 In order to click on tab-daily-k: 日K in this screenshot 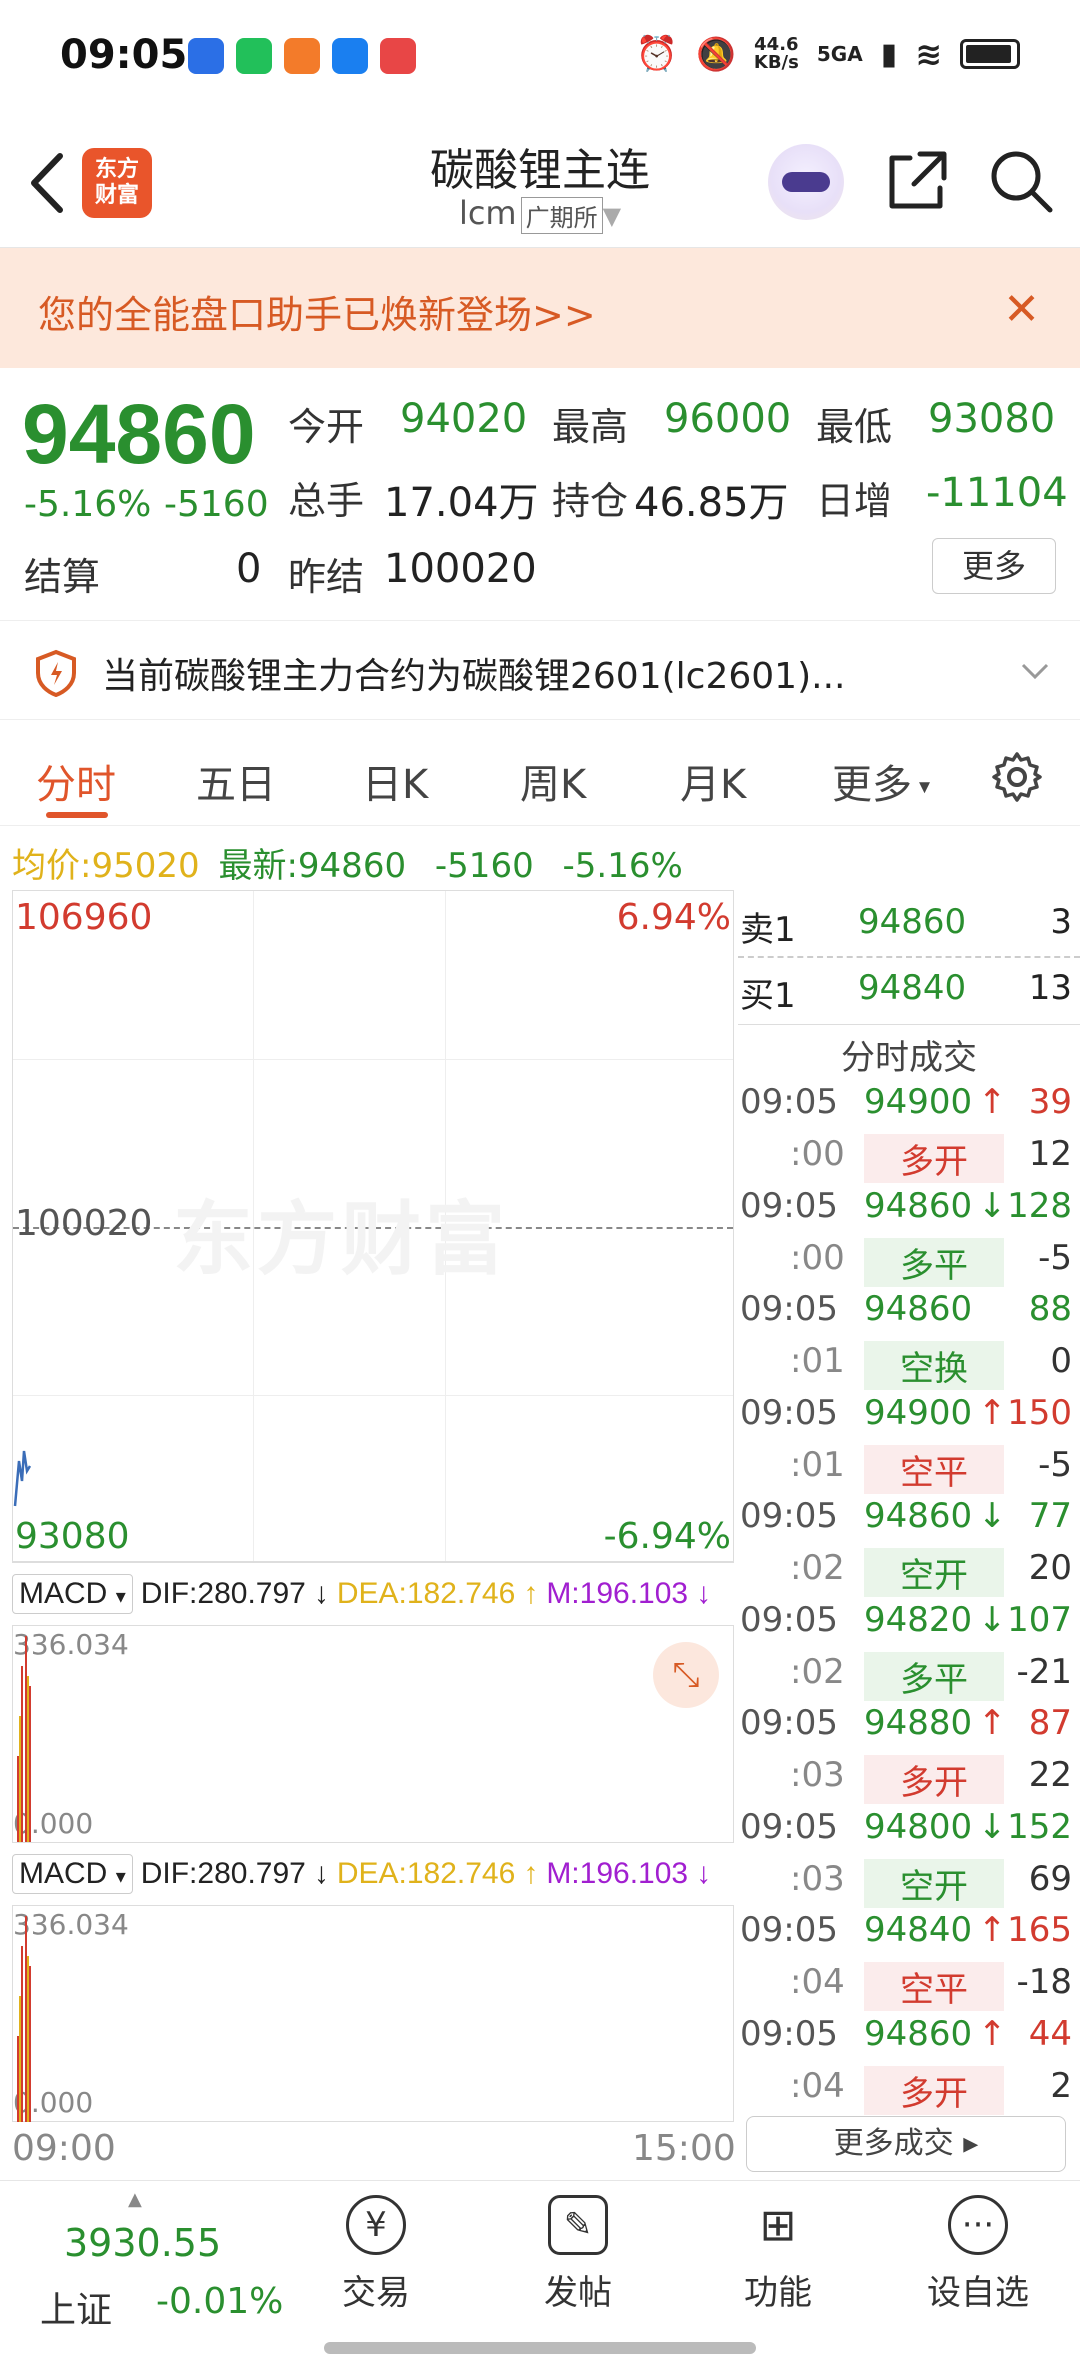, I will do `click(395, 781)`.